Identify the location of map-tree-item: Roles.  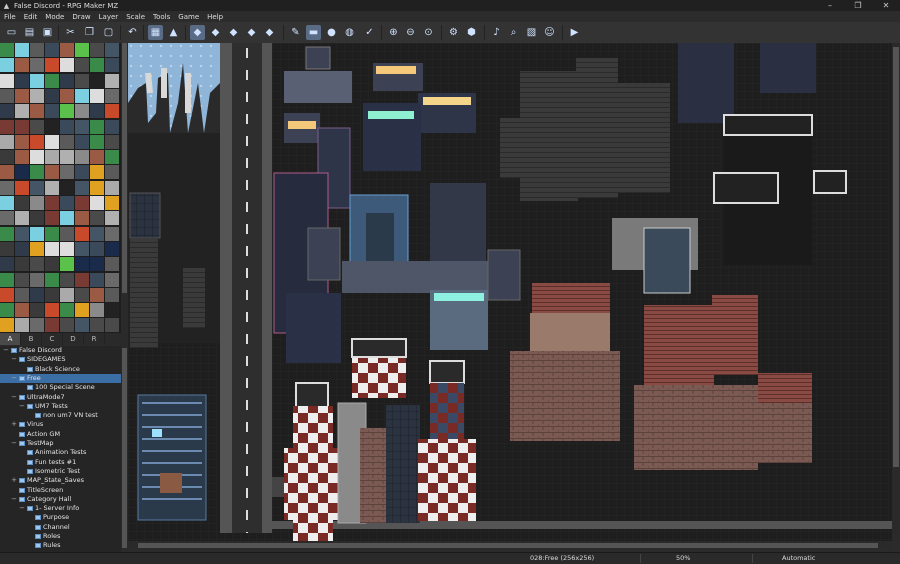
(60, 536).